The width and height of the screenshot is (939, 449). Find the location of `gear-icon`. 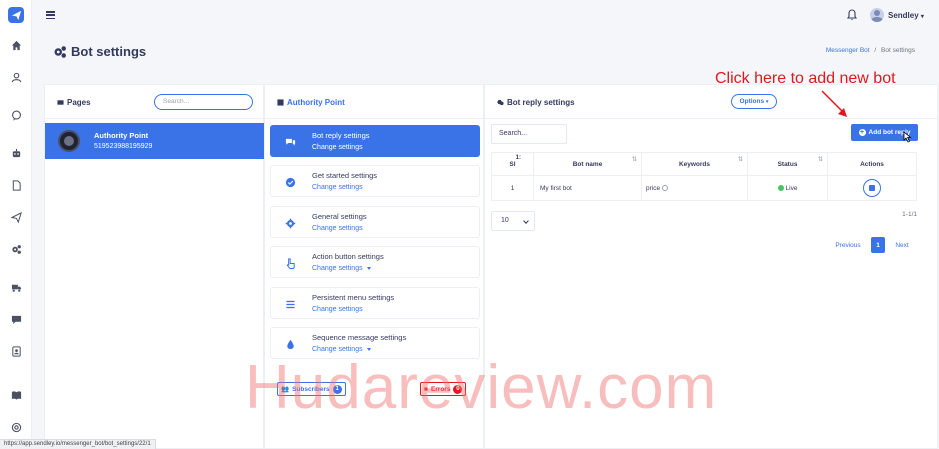

gear-icon is located at coordinates (290, 223).